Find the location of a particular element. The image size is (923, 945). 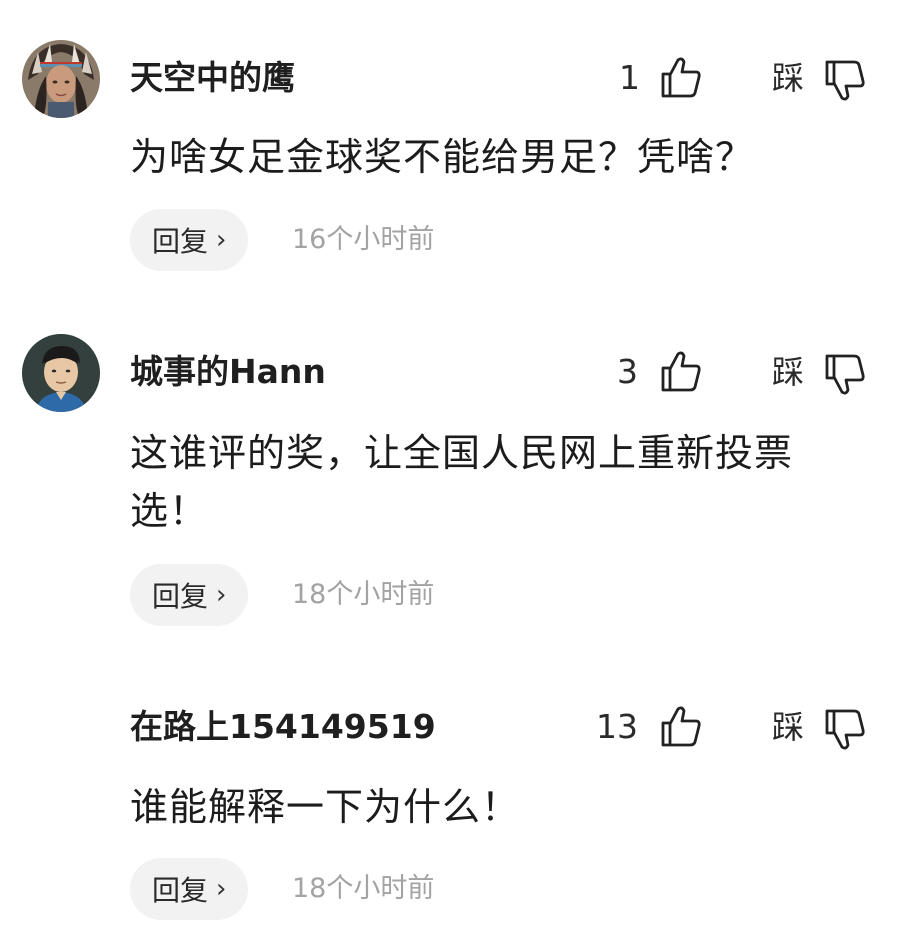

username: 在路上154149519 is located at coordinates (283, 727).